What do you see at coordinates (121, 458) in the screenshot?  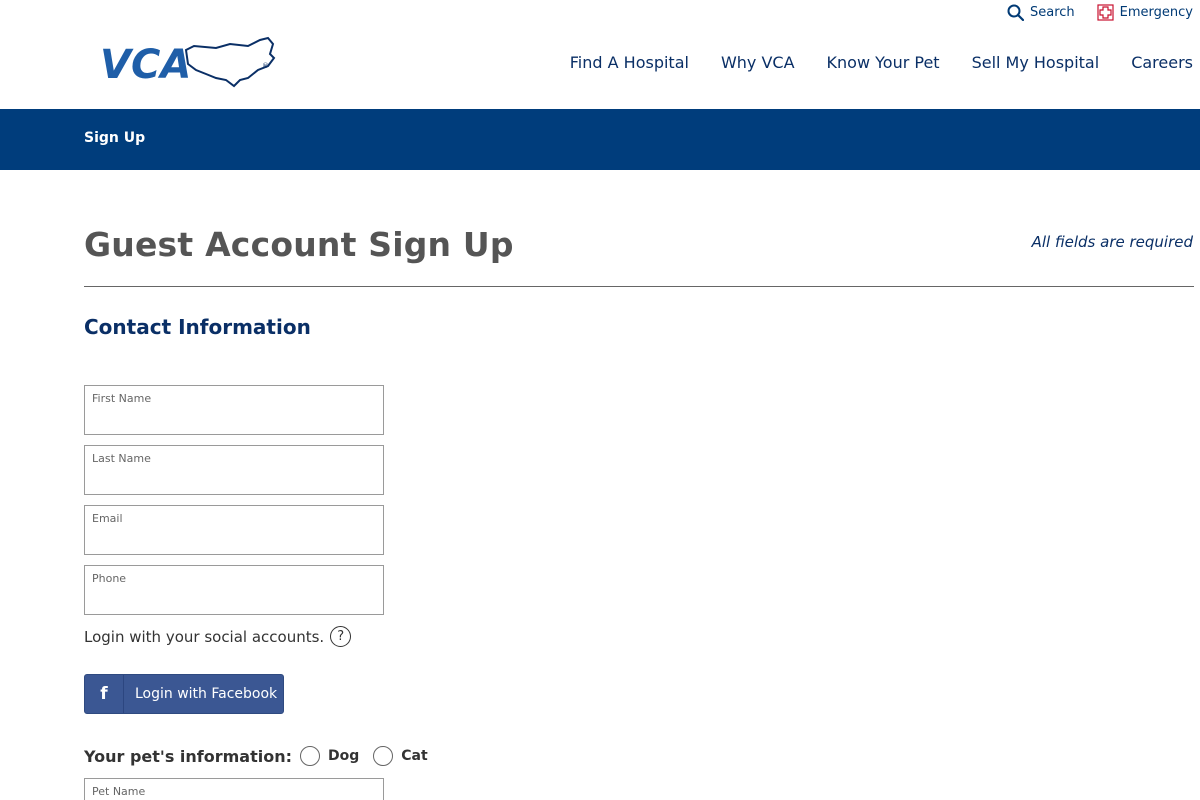 I see `last-name-label: Last Name` at bounding box center [121, 458].